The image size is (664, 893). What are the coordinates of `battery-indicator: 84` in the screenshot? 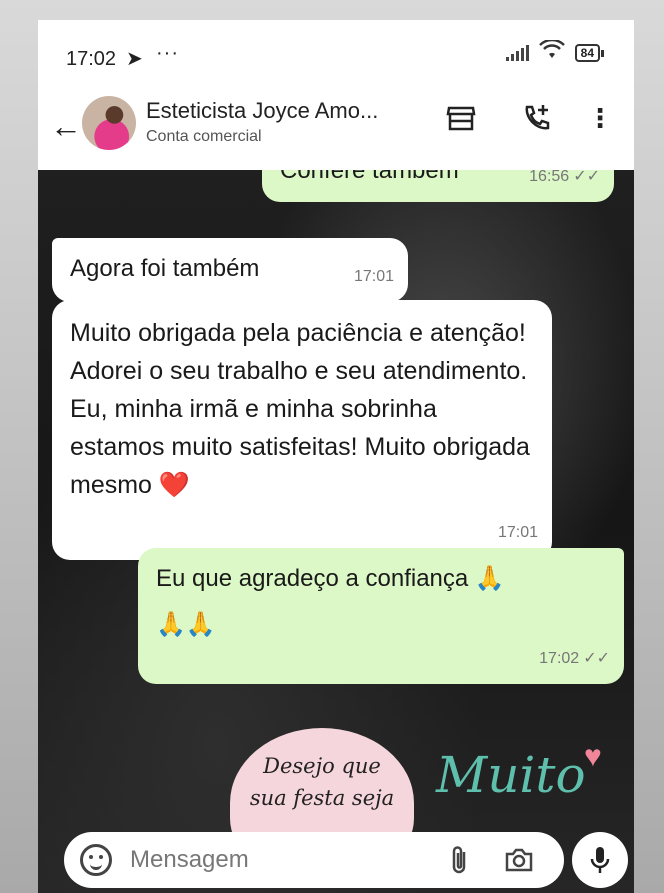 It's located at (589, 53).